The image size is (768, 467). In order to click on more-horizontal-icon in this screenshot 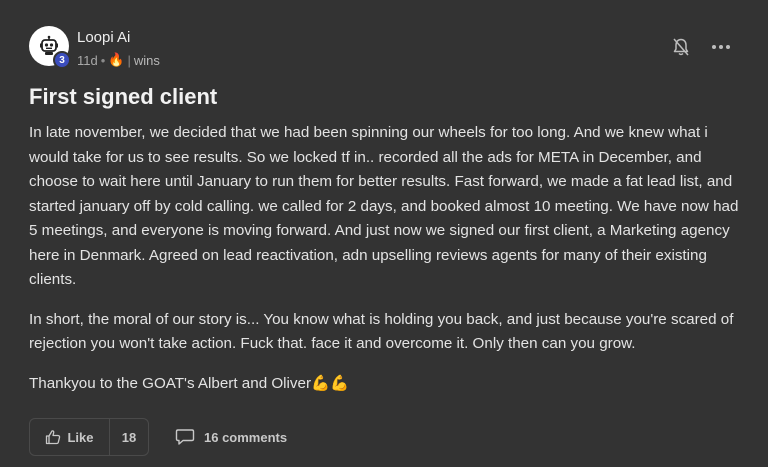, I will do `click(721, 47)`.